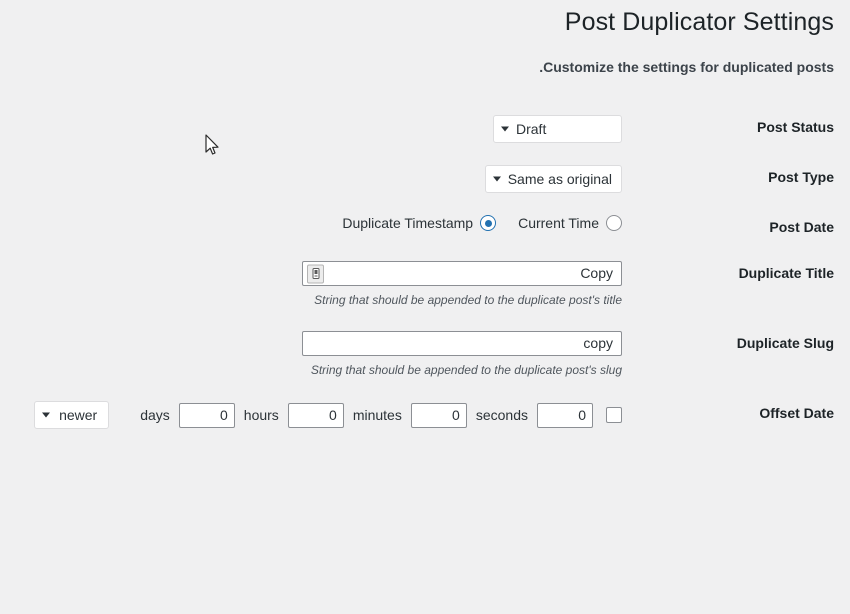  I want to click on offset-minutes-label: minutes, so click(377, 415).